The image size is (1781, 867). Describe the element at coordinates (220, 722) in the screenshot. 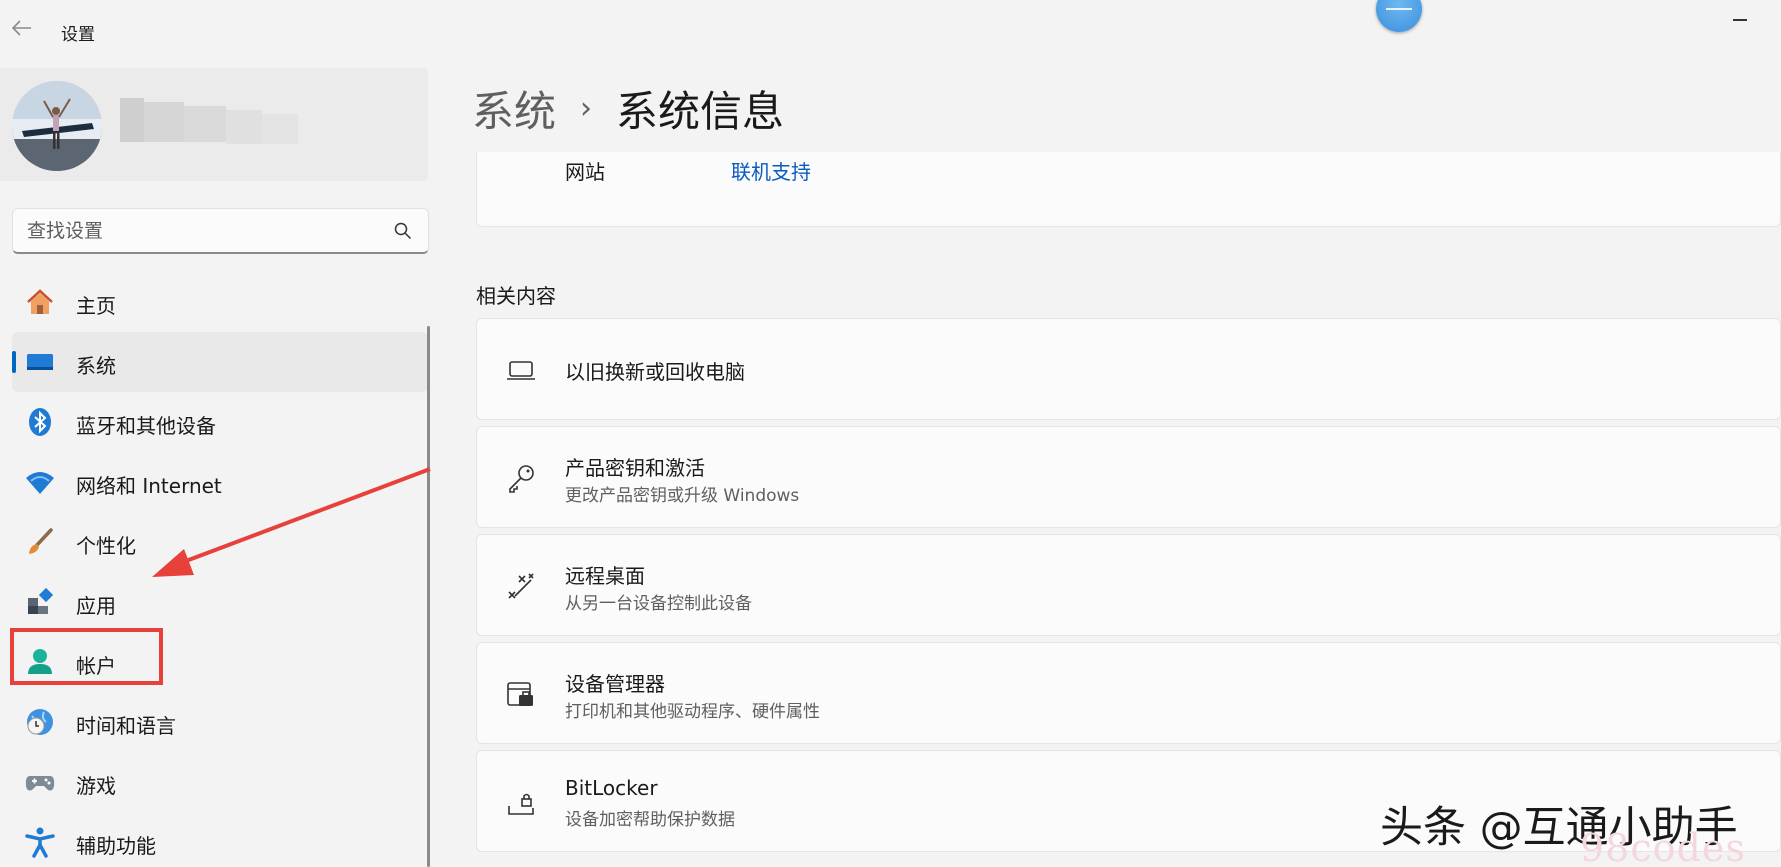

I see `sidebar-item-time-language: 时间和语言` at that location.